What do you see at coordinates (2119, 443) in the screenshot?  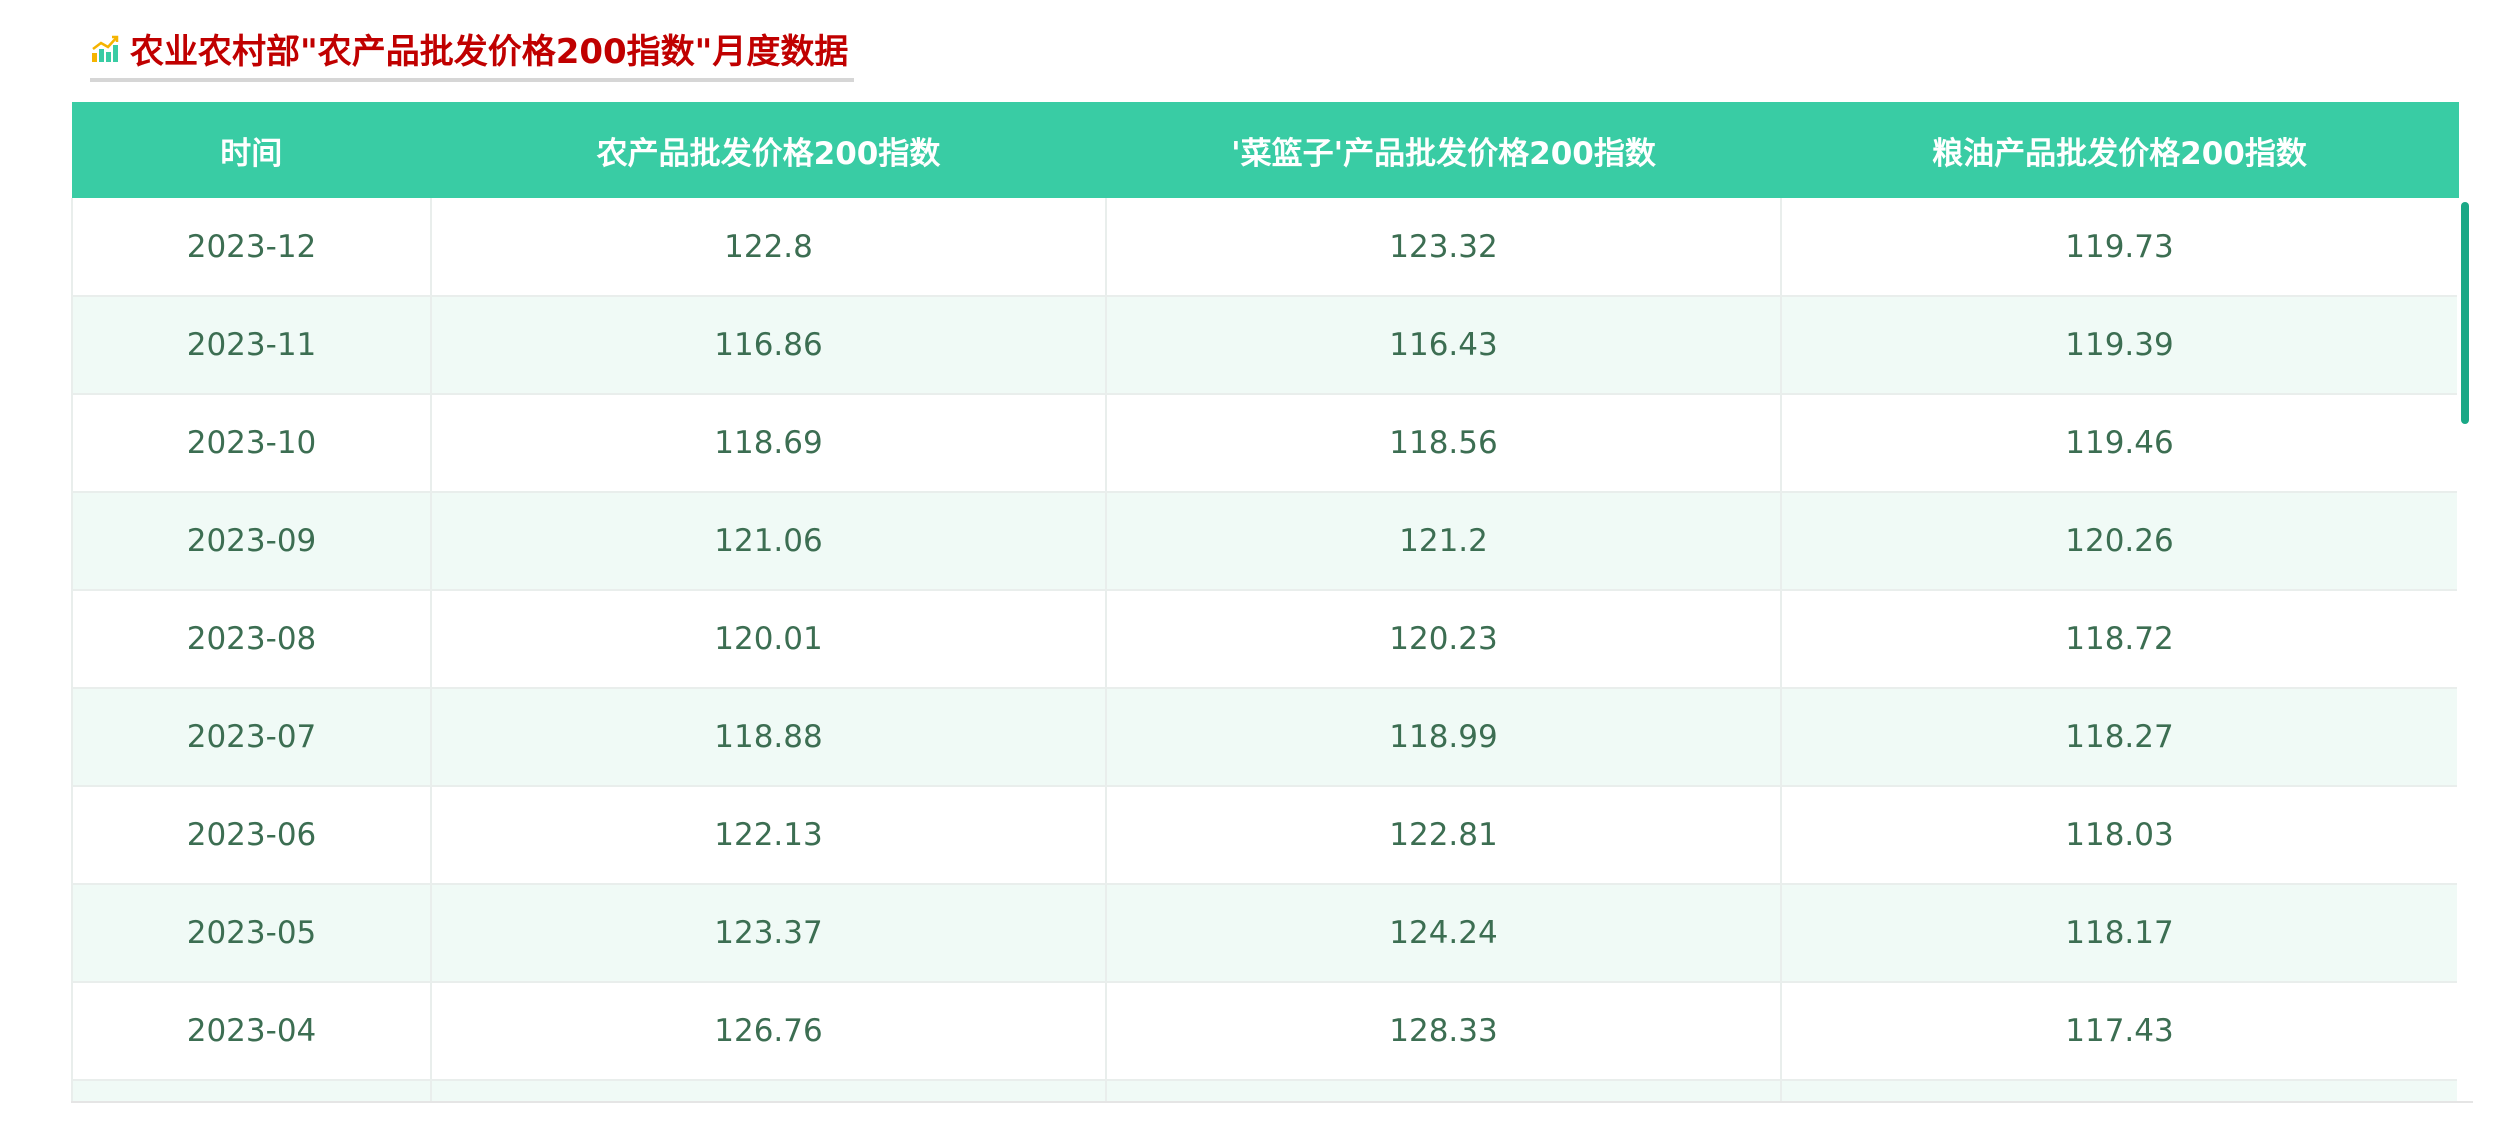 I see `cell-grain-oil-index: 119.46` at bounding box center [2119, 443].